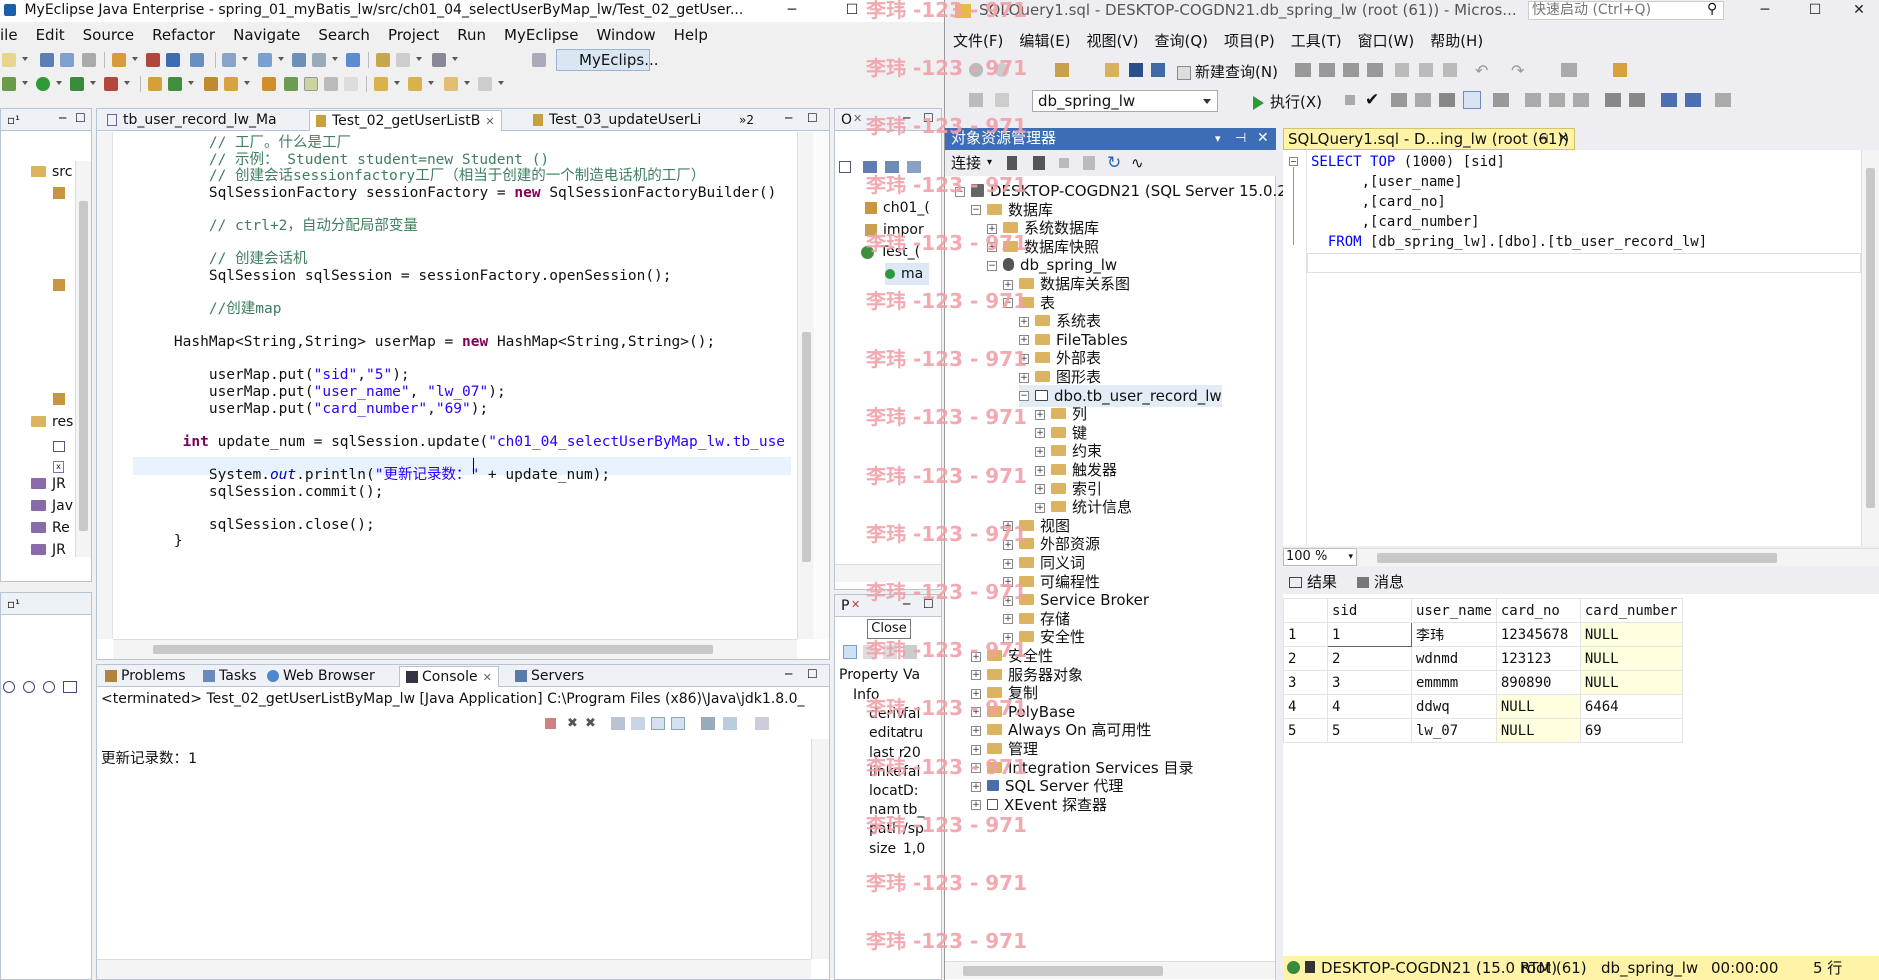  Describe the element at coordinates (299, 60) in the screenshot. I see `open-resource-icon` at that location.